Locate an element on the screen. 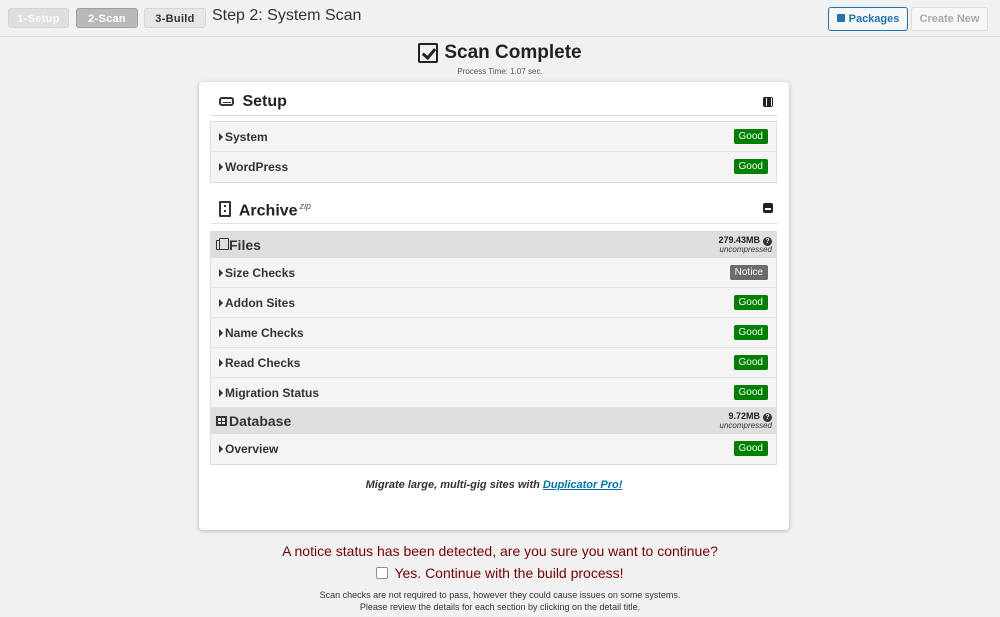 This screenshot has width=1000, height=617. promo-message: Migrate large, multi-gig sites with is located at coordinates (452, 485).